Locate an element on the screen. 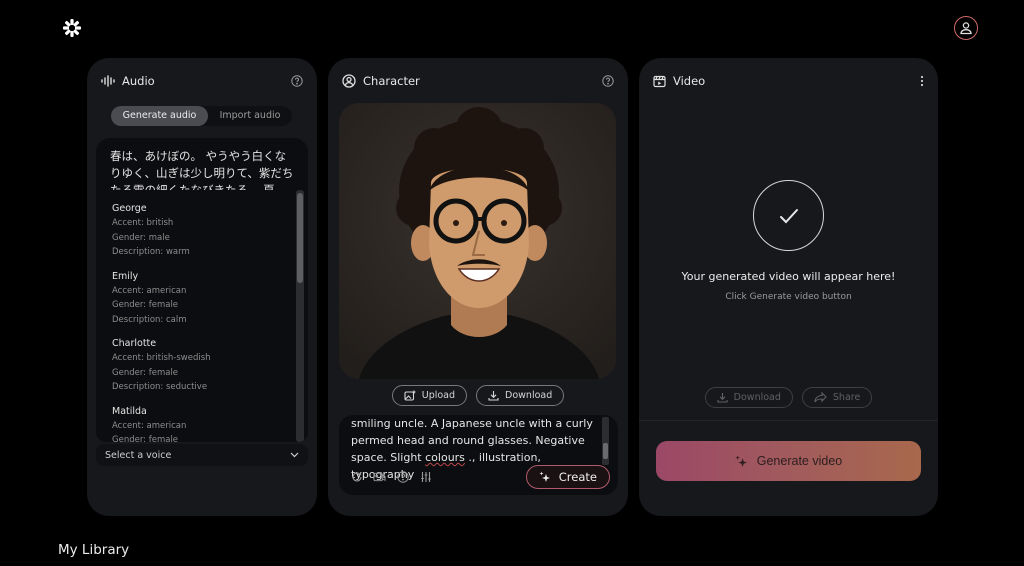 The image size is (1024, 566). voice-description: Description: calm is located at coordinates (149, 319).